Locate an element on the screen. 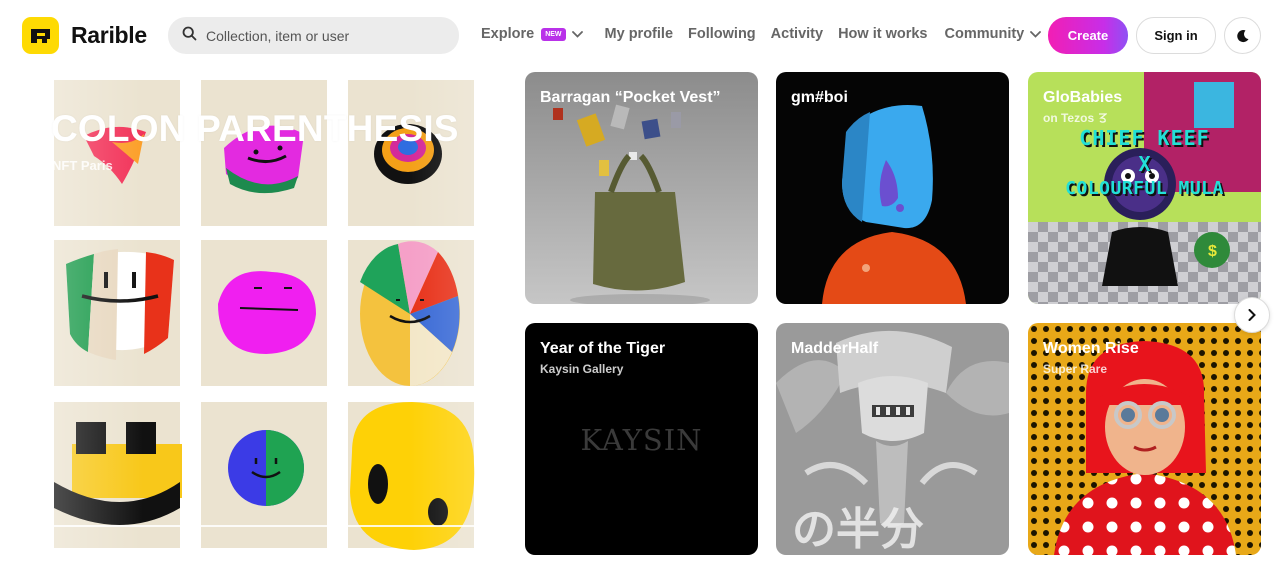 The height and width of the screenshot is (582, 1280). nav-activity: Activity is located at coordinates (797, 34).